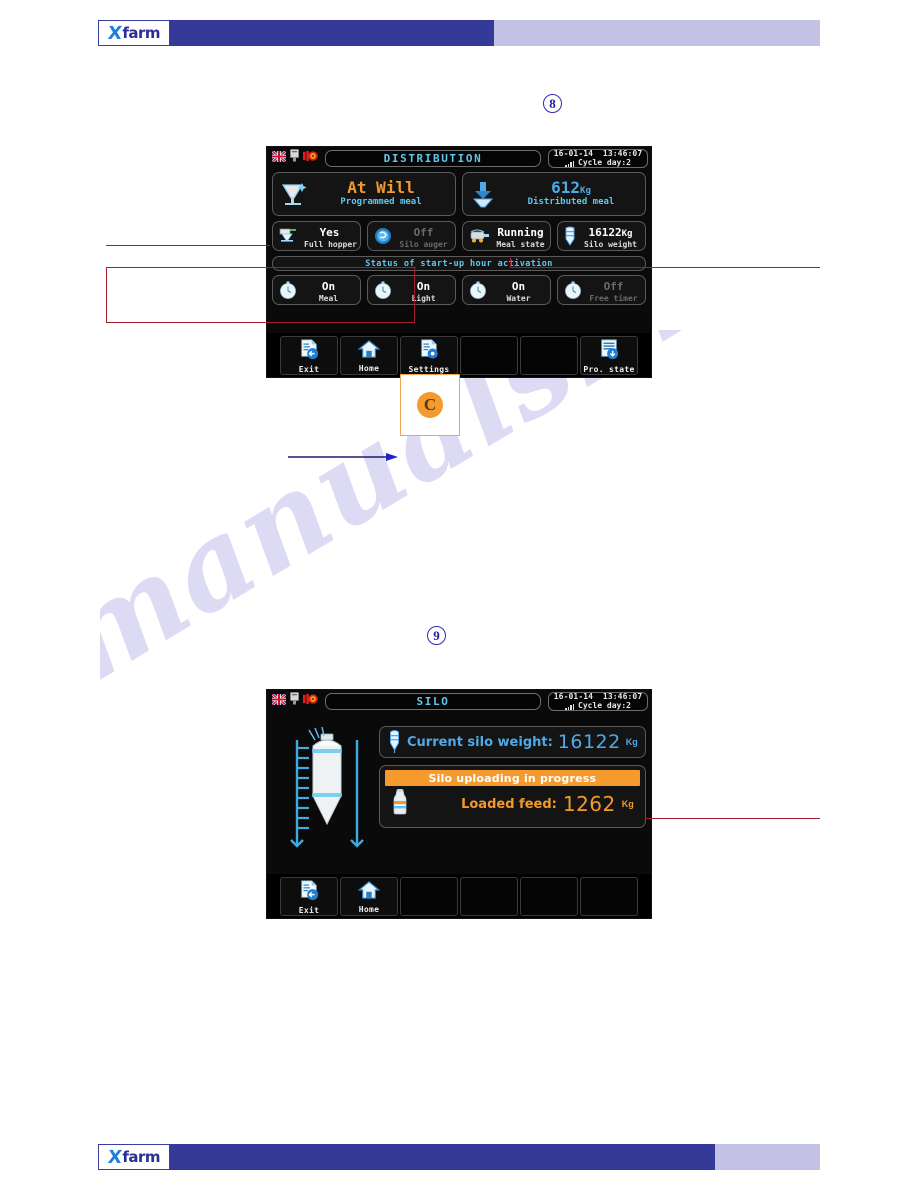  Describe the element at coordinates (423, 244) in the screenshot. I see `silo-auger-label: Silo auger` at that location.